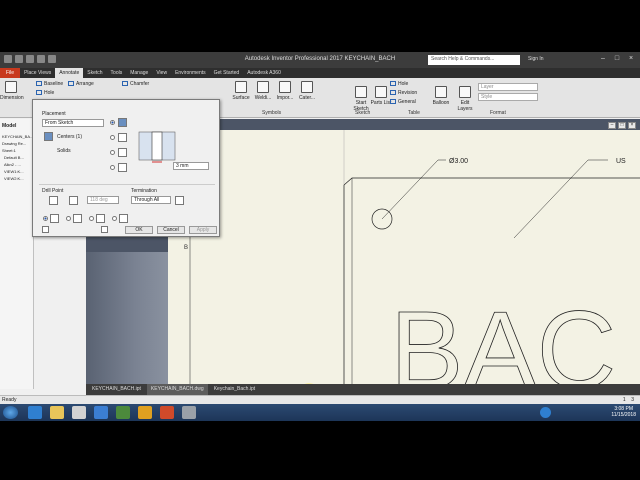 The height and width of the screenshot is (480, 640). I want to click on hole-type-countersink-radio, so click(112, 167).